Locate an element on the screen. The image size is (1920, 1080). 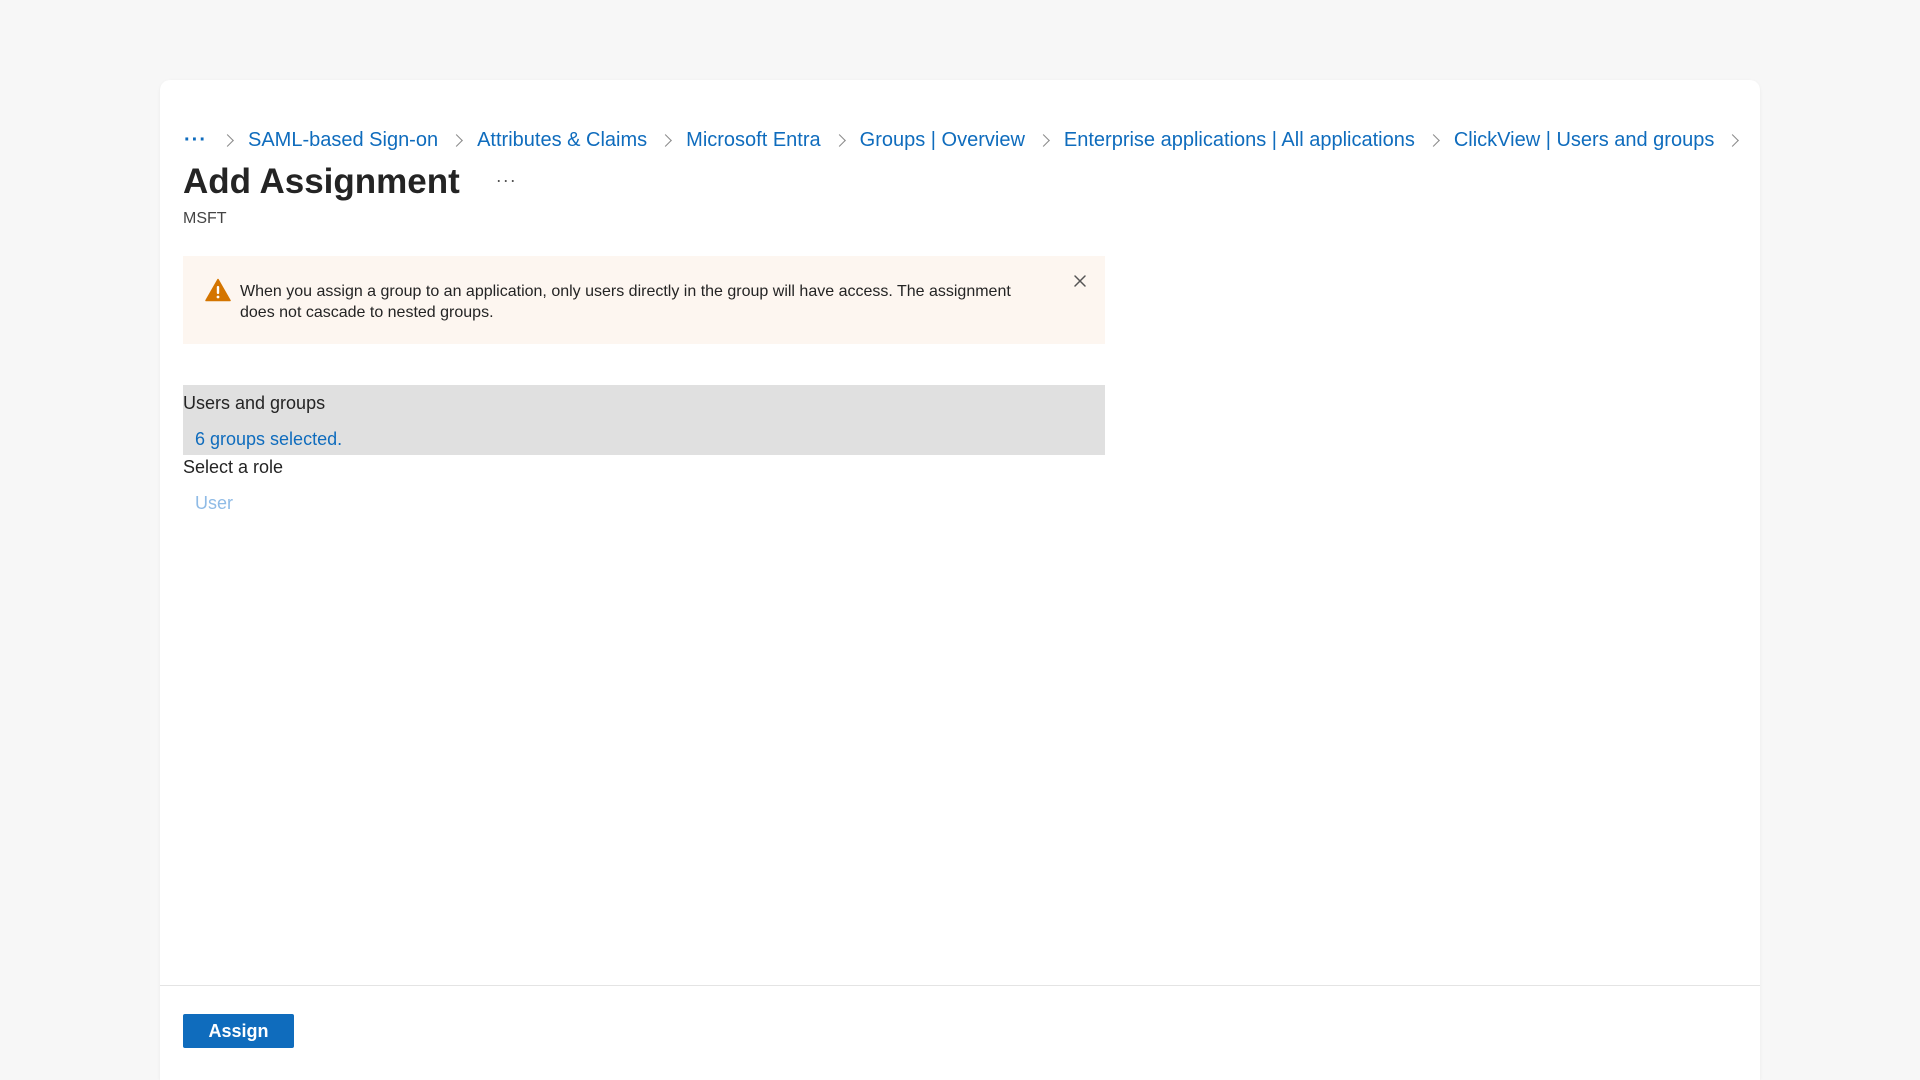
breadcrumb-more-button: ··· is located at coordinates (195, 140).